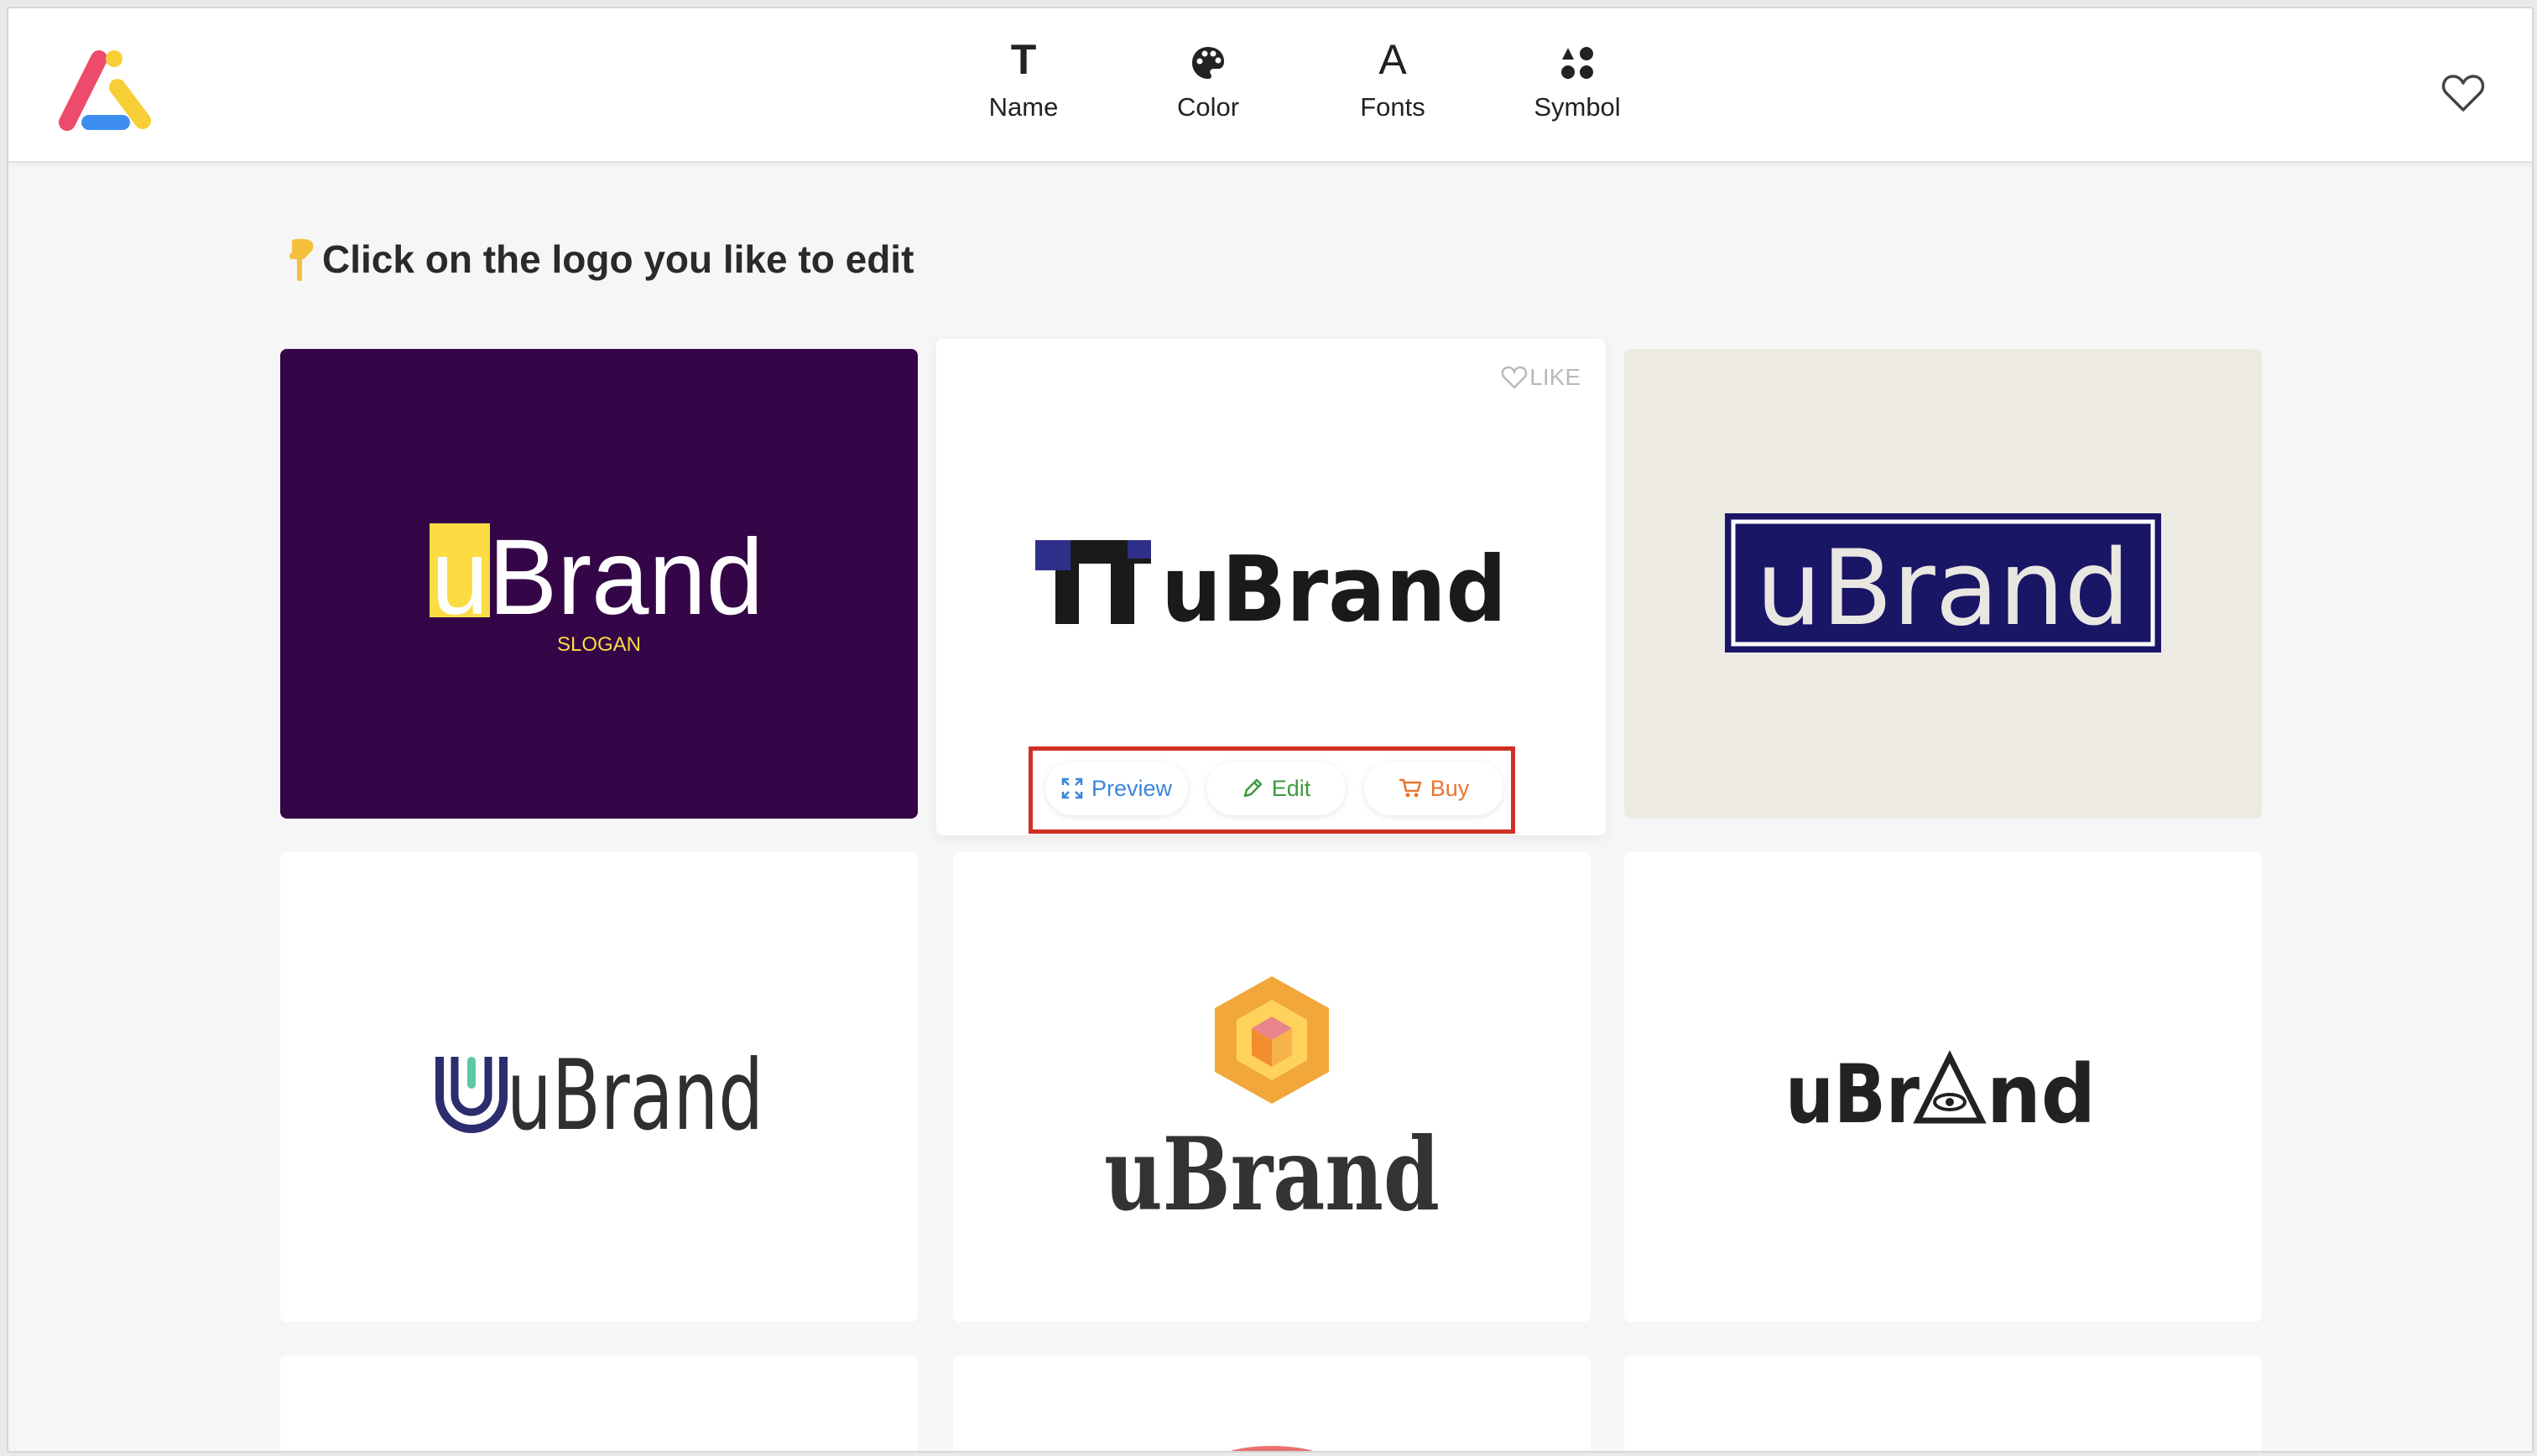 The image size is (2537, 1456). Describe the element at coordinates (2463, 93) in the screenshot. I see `favorites-heart-icon` at that location.